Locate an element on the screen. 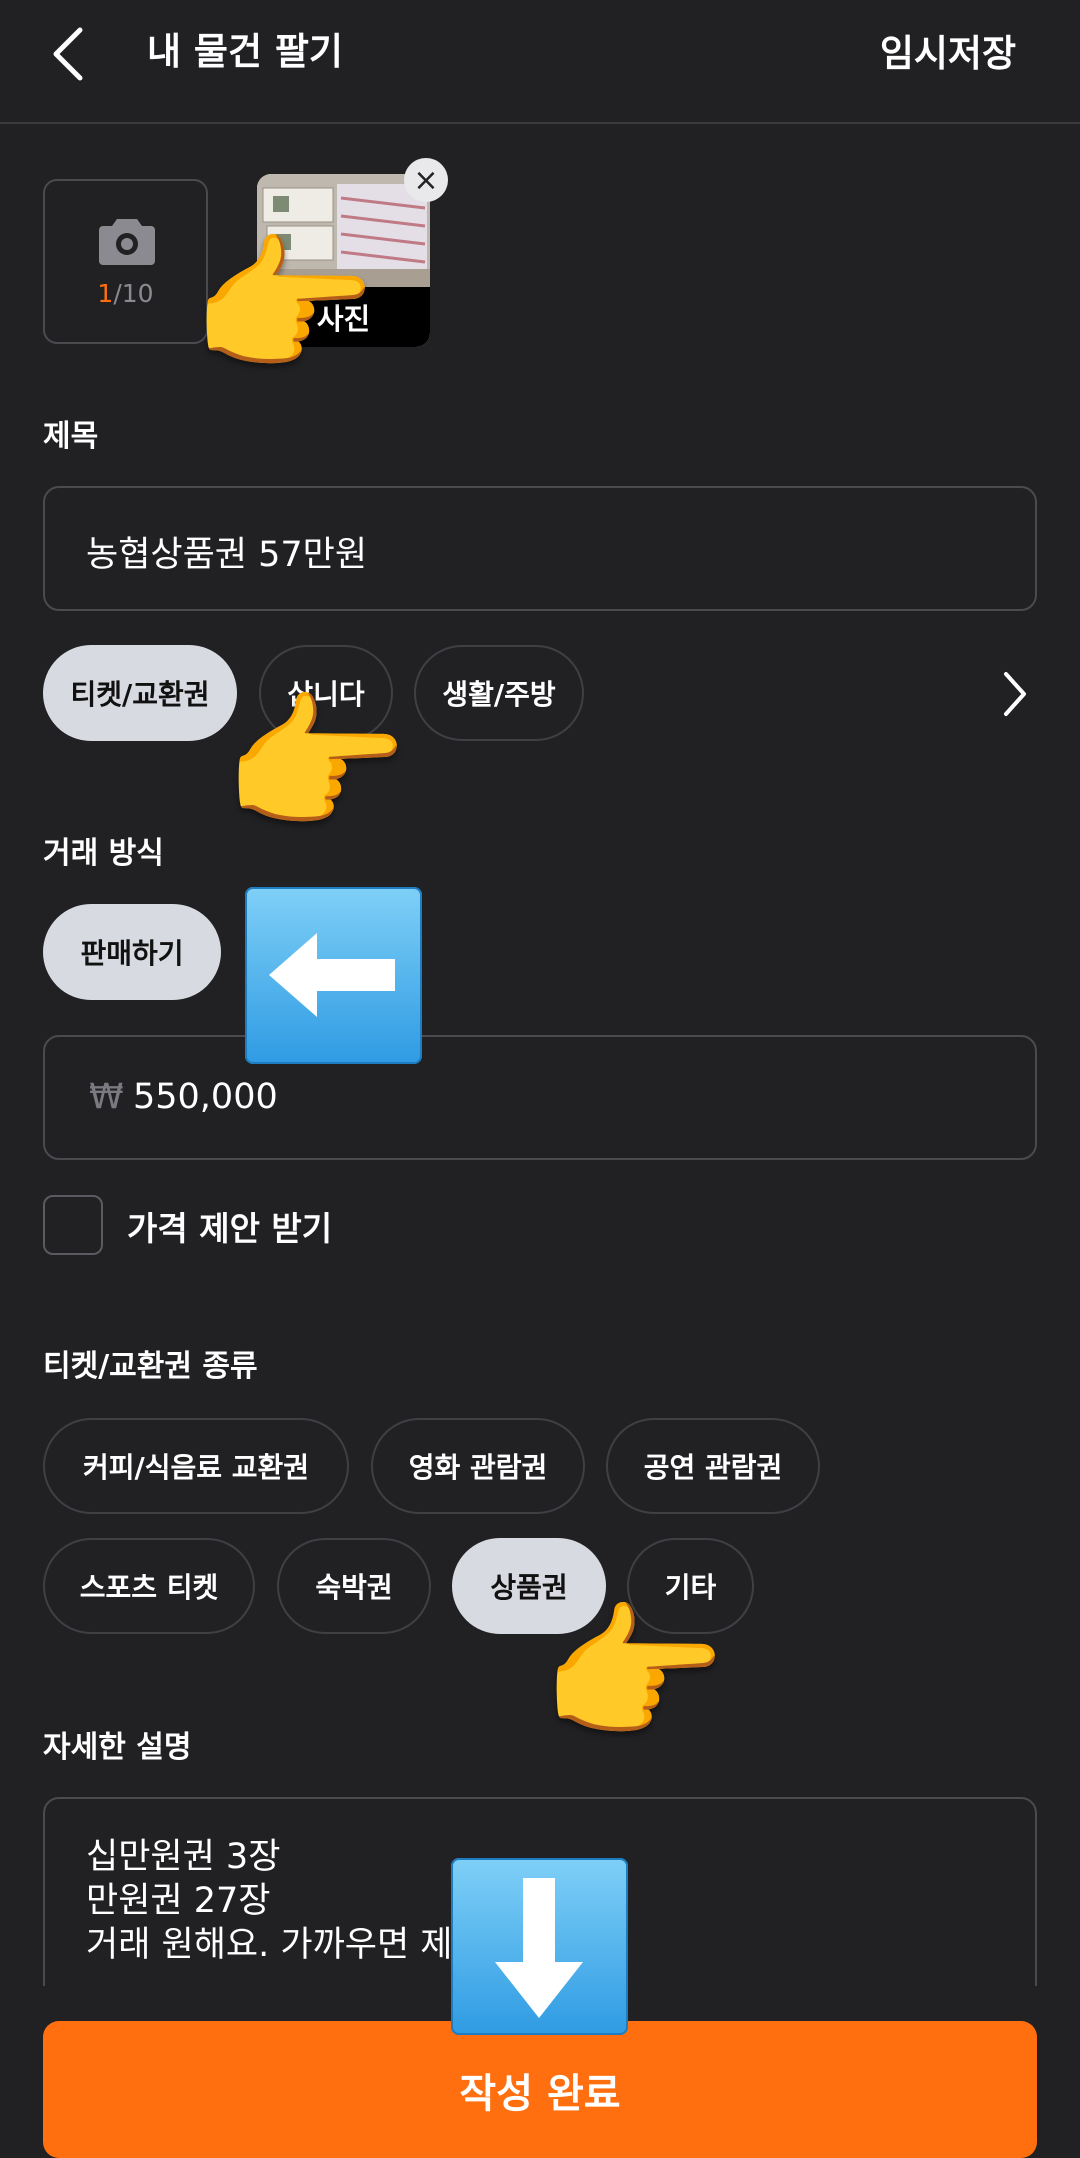  ticket-type-chip-lodging: 숙박권 is located at coordinates (354, 1586).